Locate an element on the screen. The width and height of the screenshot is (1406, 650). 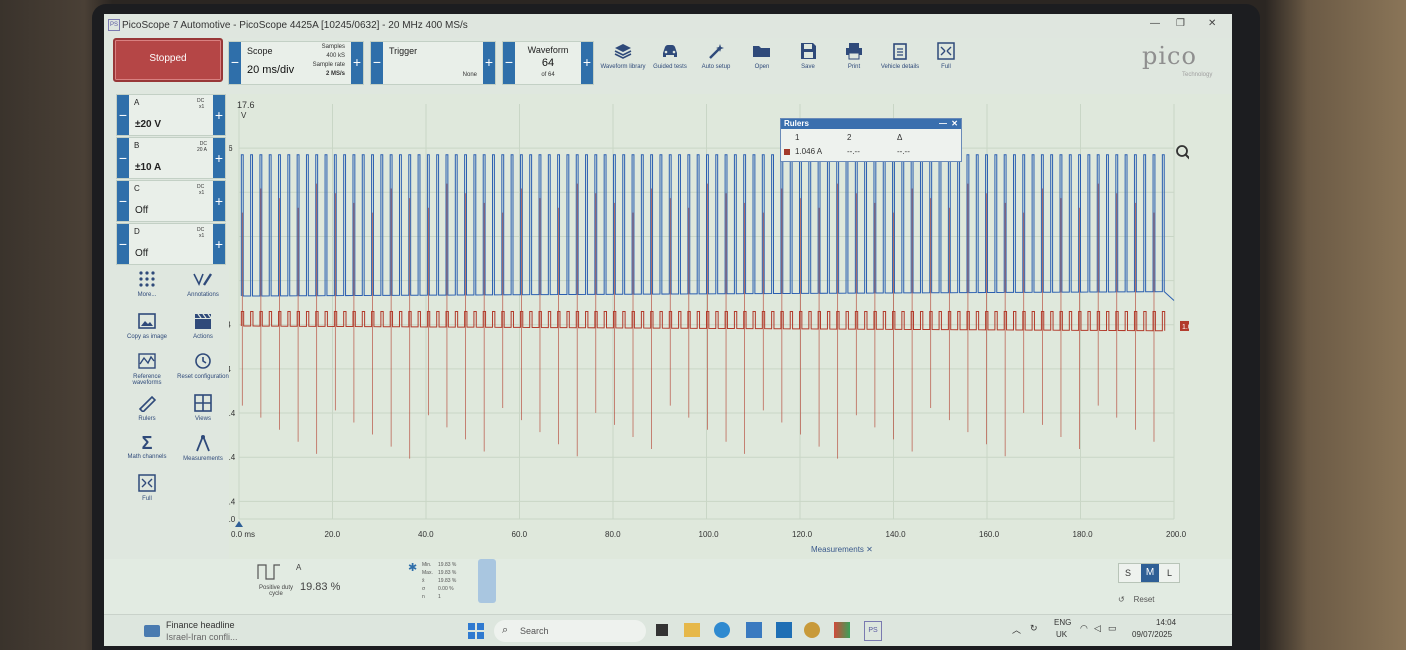
size-m-button: M is located at coordinates (1150, 573).